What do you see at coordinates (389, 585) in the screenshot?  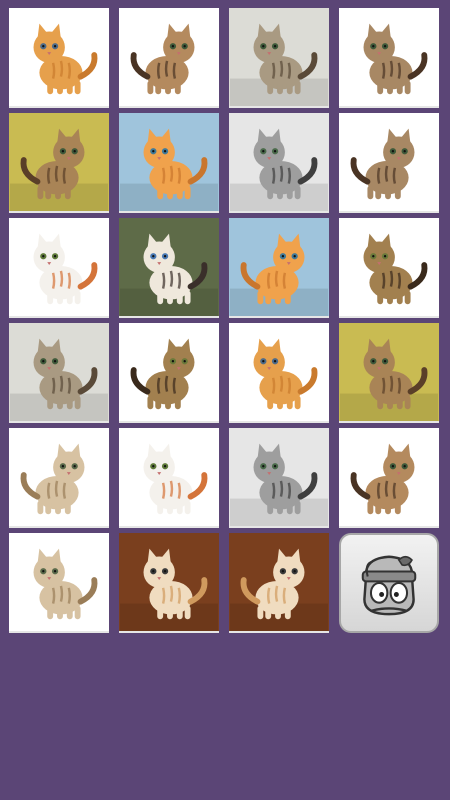 I see `cartoon-cat-mascot-icon` at bounding box center [389, 585].